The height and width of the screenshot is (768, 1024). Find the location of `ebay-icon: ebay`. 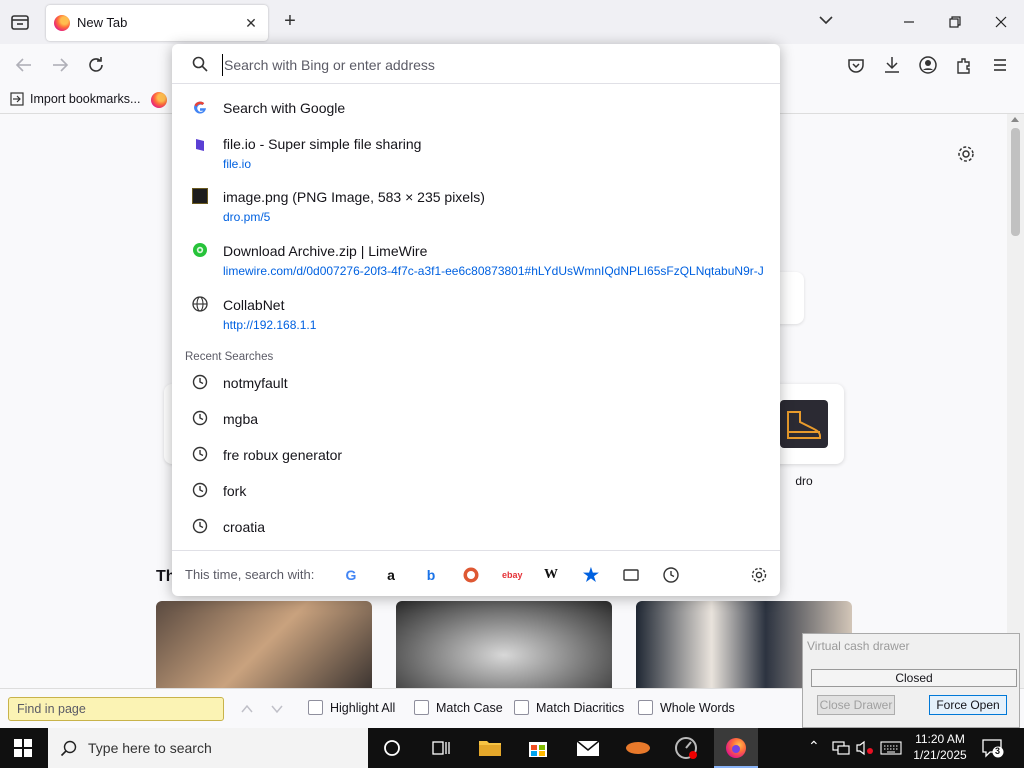

ebay-icon: ebay is located at coordinates (512, 575).